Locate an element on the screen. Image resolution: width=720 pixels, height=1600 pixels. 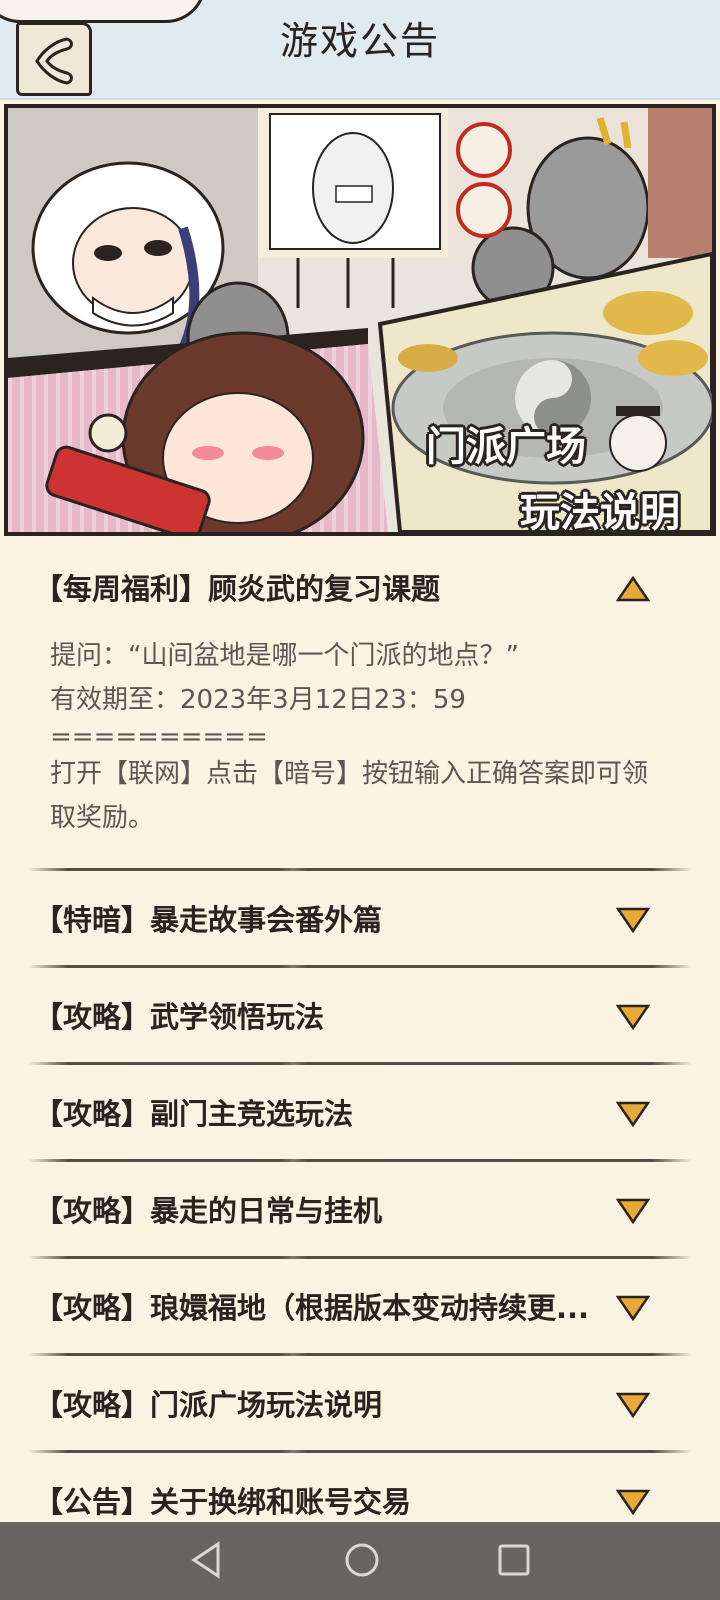
body-line: ========== is located at coordinates (159, 737).